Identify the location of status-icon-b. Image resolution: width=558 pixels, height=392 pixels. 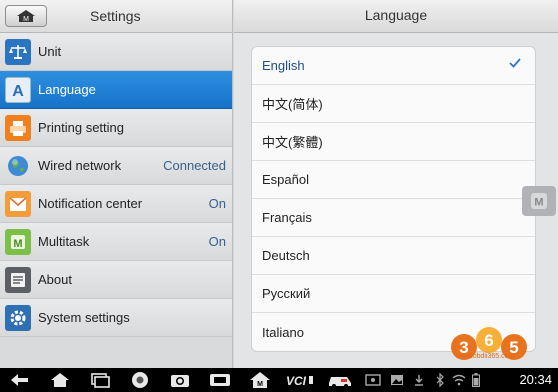
(397, 380).